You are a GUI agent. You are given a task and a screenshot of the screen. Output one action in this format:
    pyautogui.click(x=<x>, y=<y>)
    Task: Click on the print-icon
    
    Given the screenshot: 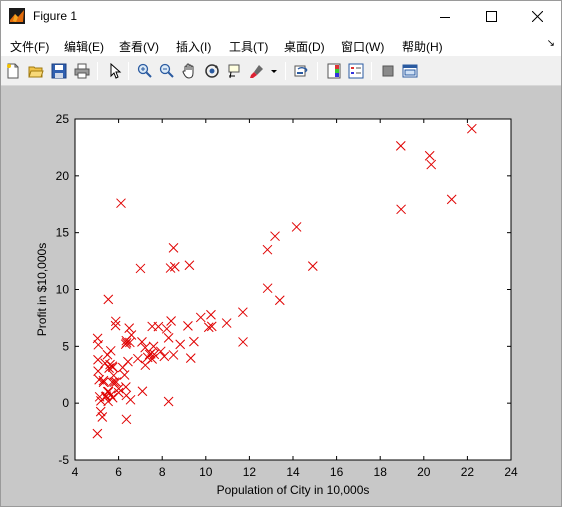 What is the action you would take?
    pyautogui.click(x=82, y=71)
    